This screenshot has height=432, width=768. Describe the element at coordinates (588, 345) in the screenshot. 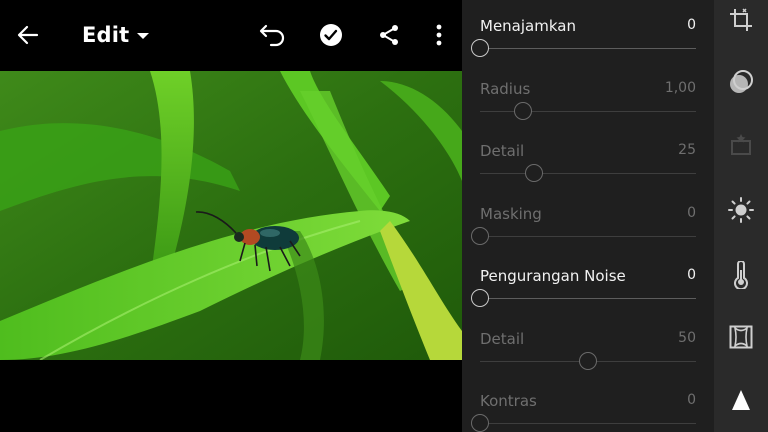

I see `slider-detail: Detail 50` at that location.